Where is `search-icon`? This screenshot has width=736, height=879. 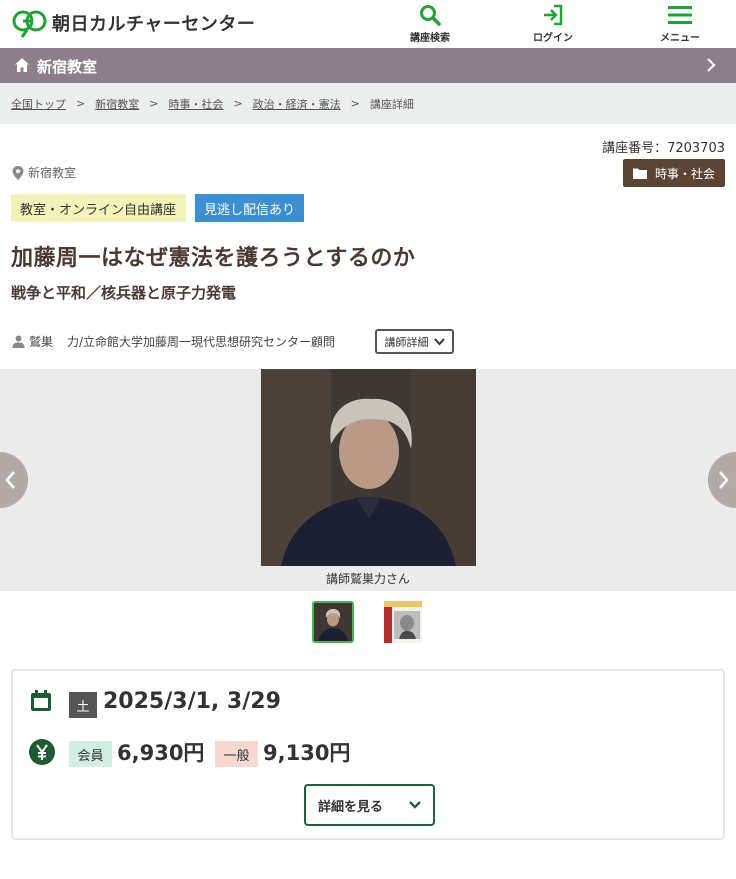 search-icon is located at coordinates (430, 15).